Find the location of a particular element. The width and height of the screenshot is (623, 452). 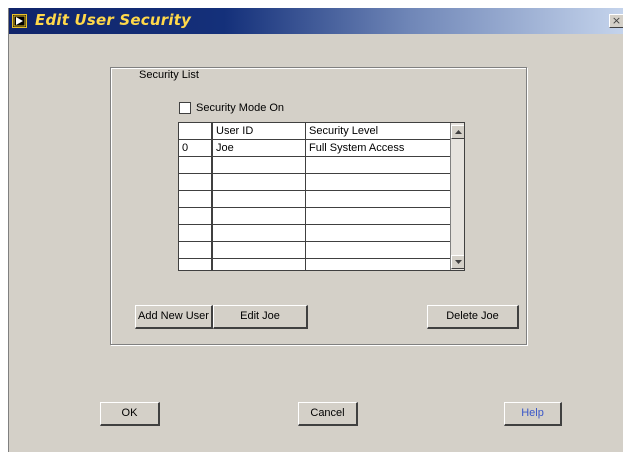

edit-user-button: Edit Joe is located at coordinates (260, 317).